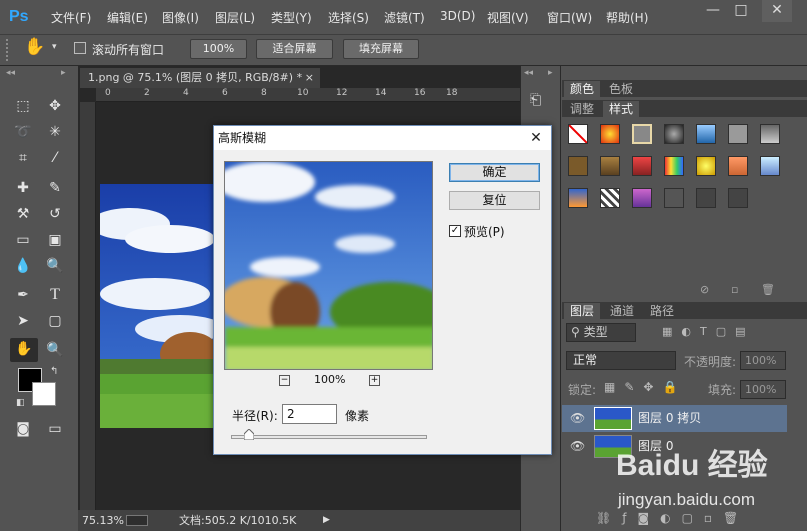 This screenshot has width=807, height=531. What do you see at coordinates (55, 132) in the screenshot?
I see `magic-wand-tool-icon: ✳` at bounding box center [55, 132].